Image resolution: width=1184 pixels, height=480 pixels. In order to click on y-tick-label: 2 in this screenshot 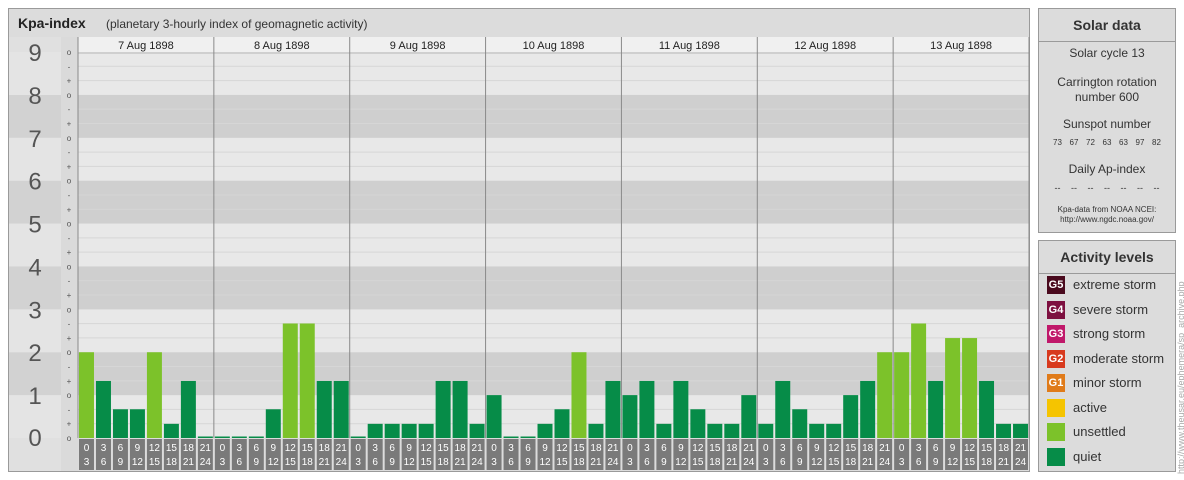, I will do `click(34, 353)`.